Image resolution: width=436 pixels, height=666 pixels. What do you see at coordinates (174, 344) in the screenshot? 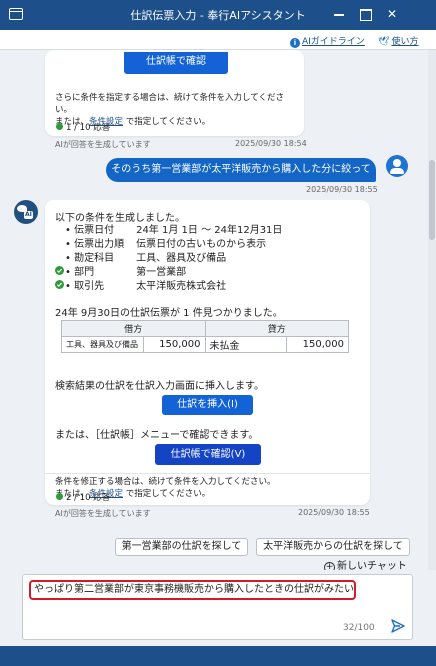
I see `debit-amount: 150,000` at bounding box center [174, 344].